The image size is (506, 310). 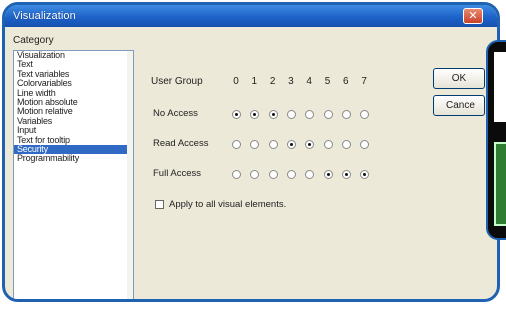 I want to click on close-icon: ✕, so click(x=473, y=16).